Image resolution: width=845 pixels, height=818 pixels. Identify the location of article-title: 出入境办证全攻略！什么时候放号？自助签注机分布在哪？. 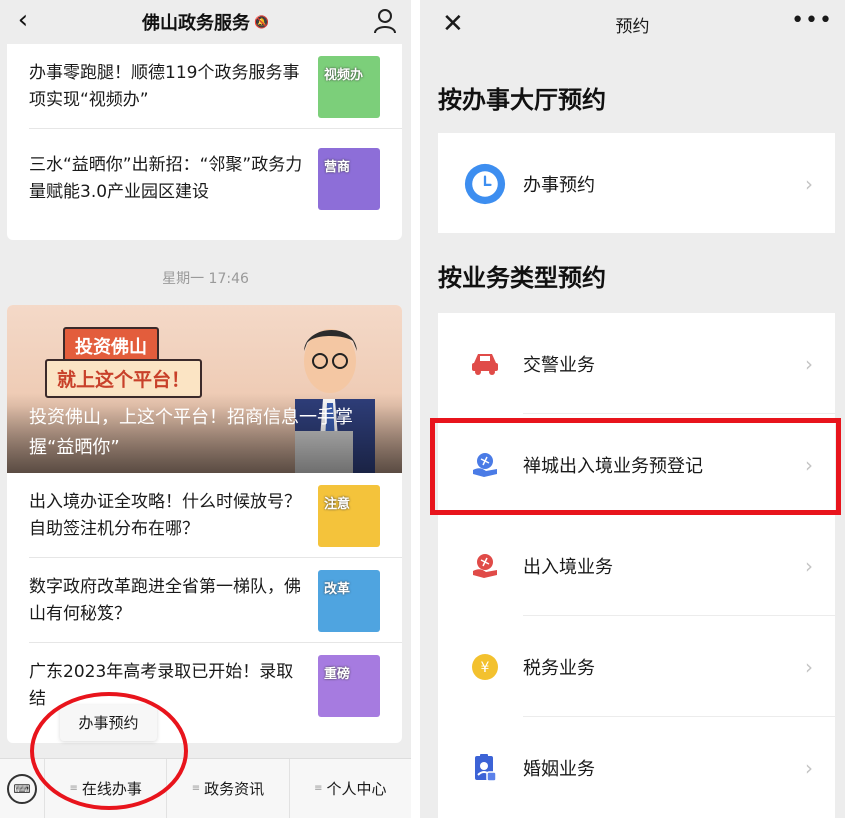
(165, 515).